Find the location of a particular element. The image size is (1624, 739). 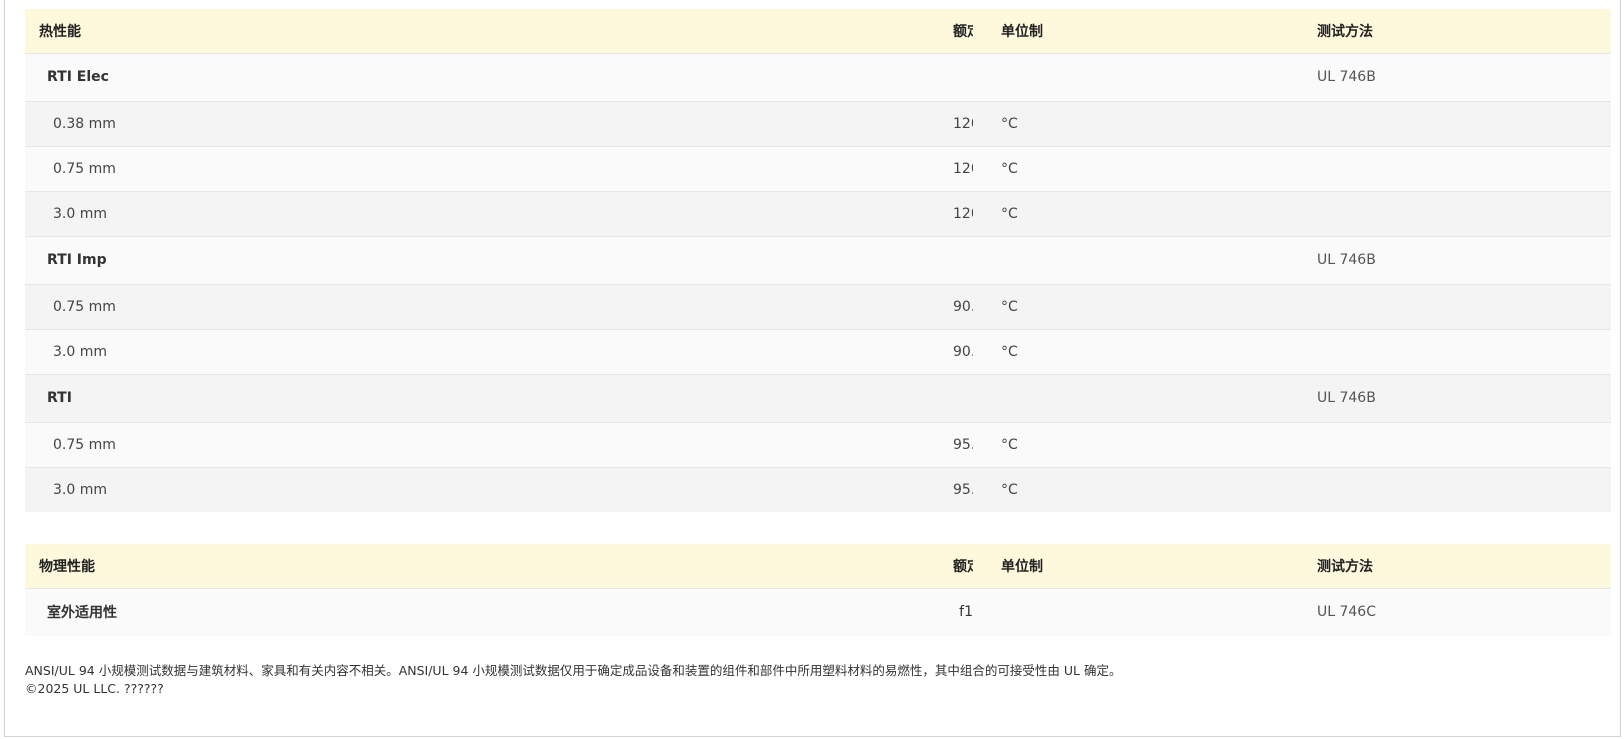

table-row: RTI Imp UL 746B is located at coordinates (818, 260).